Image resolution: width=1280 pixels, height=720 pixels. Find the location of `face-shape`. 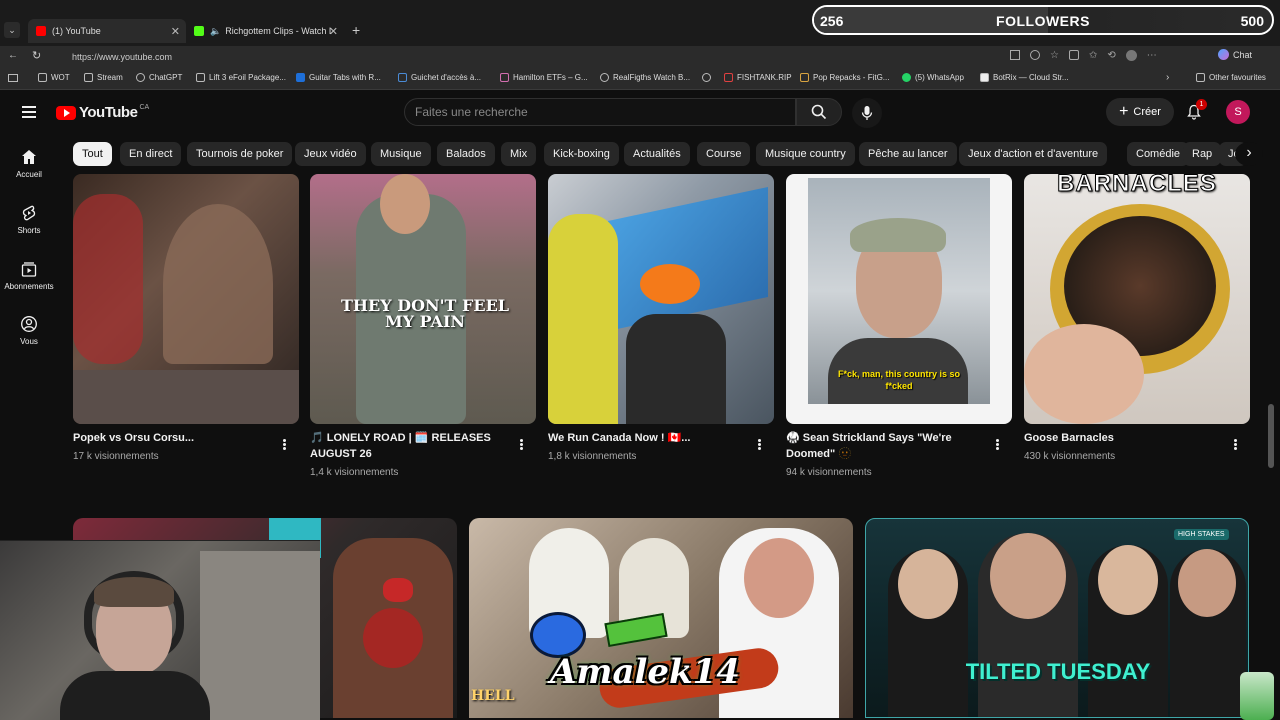

face-shape is located at coordinates (1128, 580).